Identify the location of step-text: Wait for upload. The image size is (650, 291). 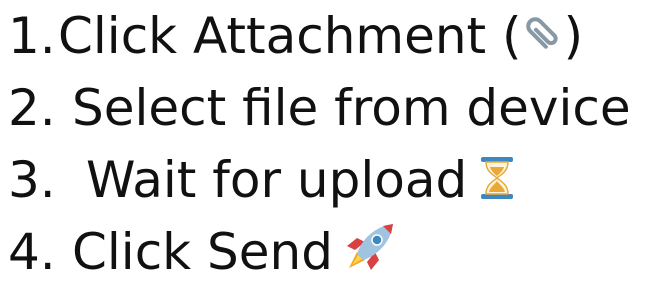
(277, 180).